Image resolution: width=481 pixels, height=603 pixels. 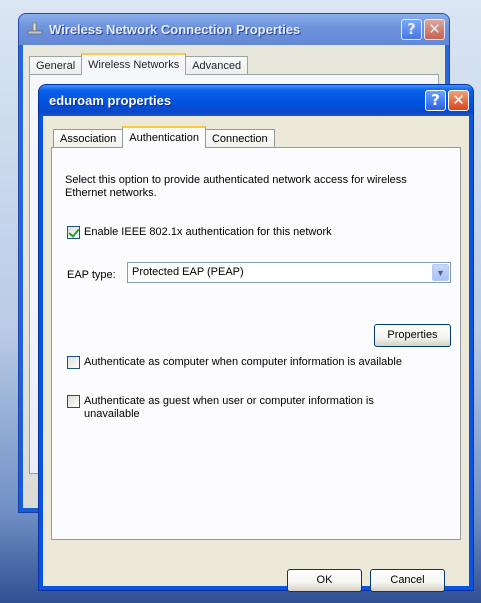 I want to click on eap-type-value: Protected EAP (PEAP), so click(x=188, y=272).